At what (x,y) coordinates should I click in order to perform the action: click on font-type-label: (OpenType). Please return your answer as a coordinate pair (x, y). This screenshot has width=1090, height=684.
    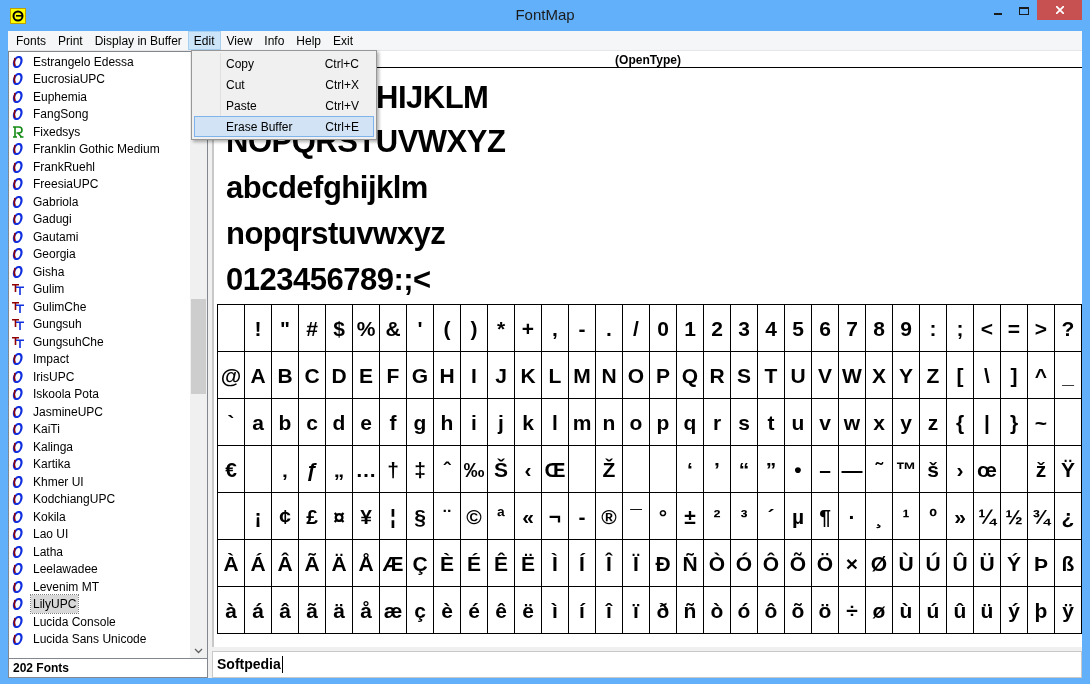
    Looking at the image, I should click on (648, 60).